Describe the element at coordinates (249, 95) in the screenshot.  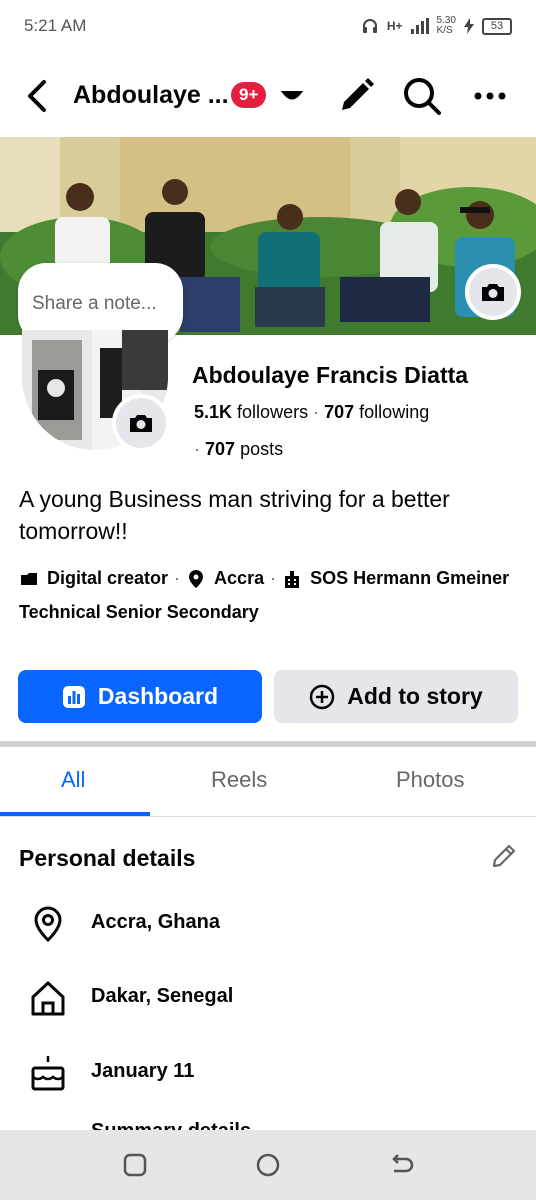
I see `notification-badge: 9+` at that location.